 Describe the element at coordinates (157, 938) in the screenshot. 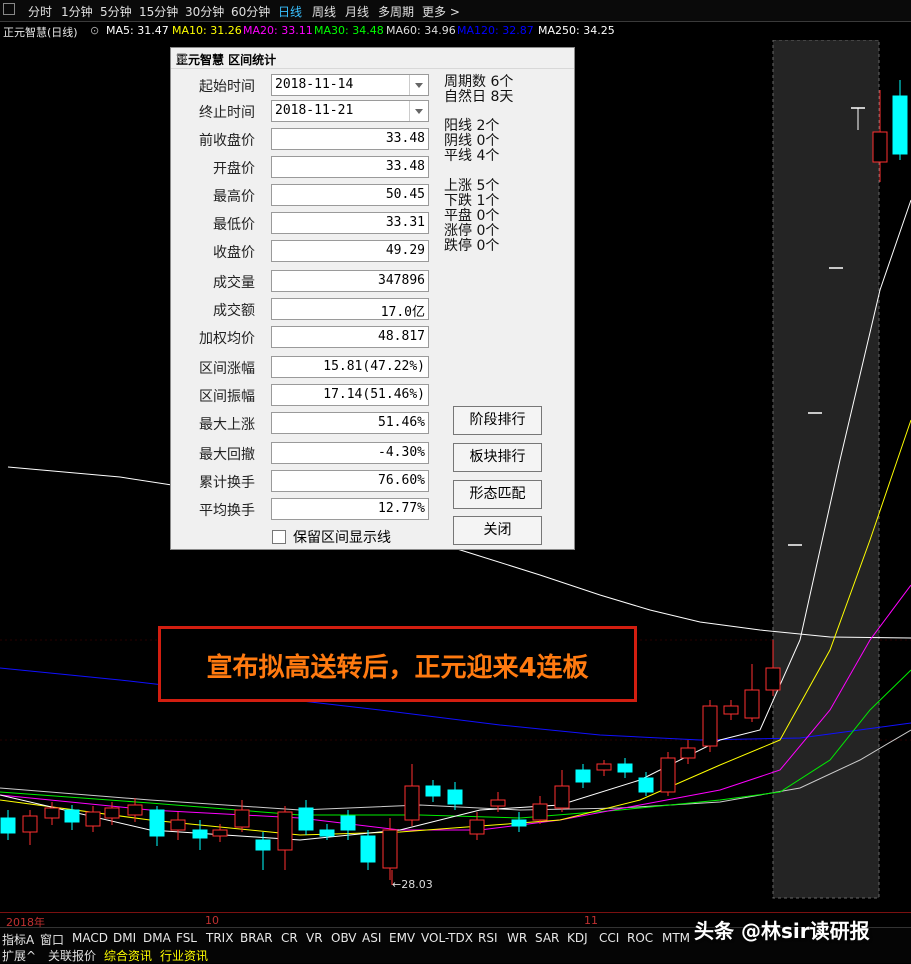

I see `indicator-tab: DMA` at that location.